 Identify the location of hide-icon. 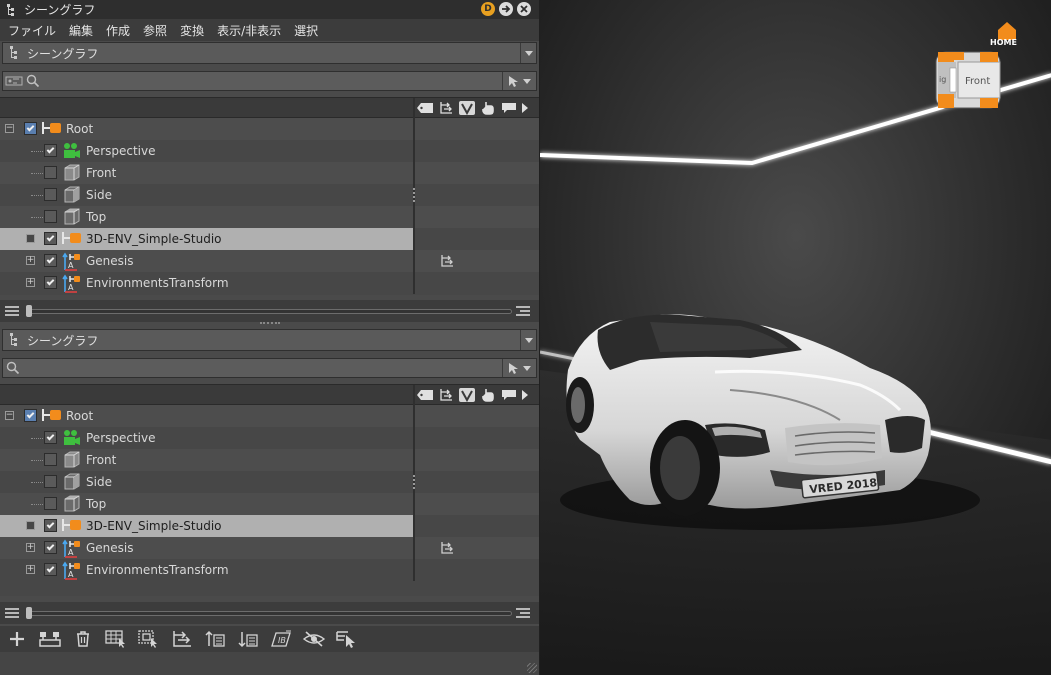
(314, 639).